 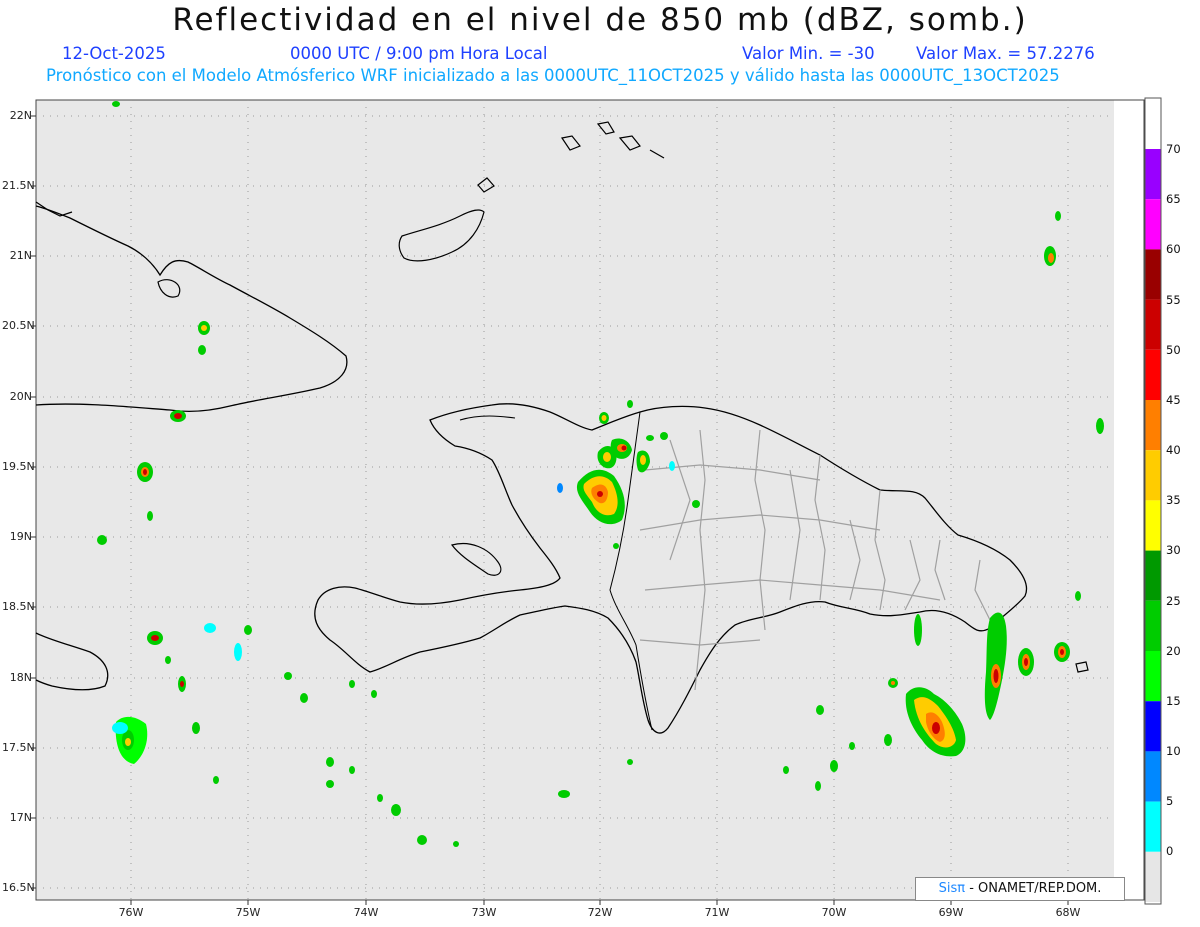 What do you see at coordinates (20, 536) in the screenshot?
I see `lat-label: 19N` at bounding box center [20, 536].